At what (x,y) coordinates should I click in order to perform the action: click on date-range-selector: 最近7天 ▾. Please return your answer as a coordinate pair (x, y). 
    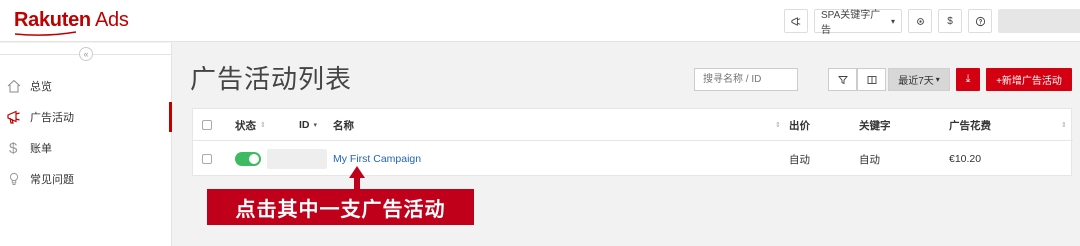
    Looking at the image, I should click on (919, 79).